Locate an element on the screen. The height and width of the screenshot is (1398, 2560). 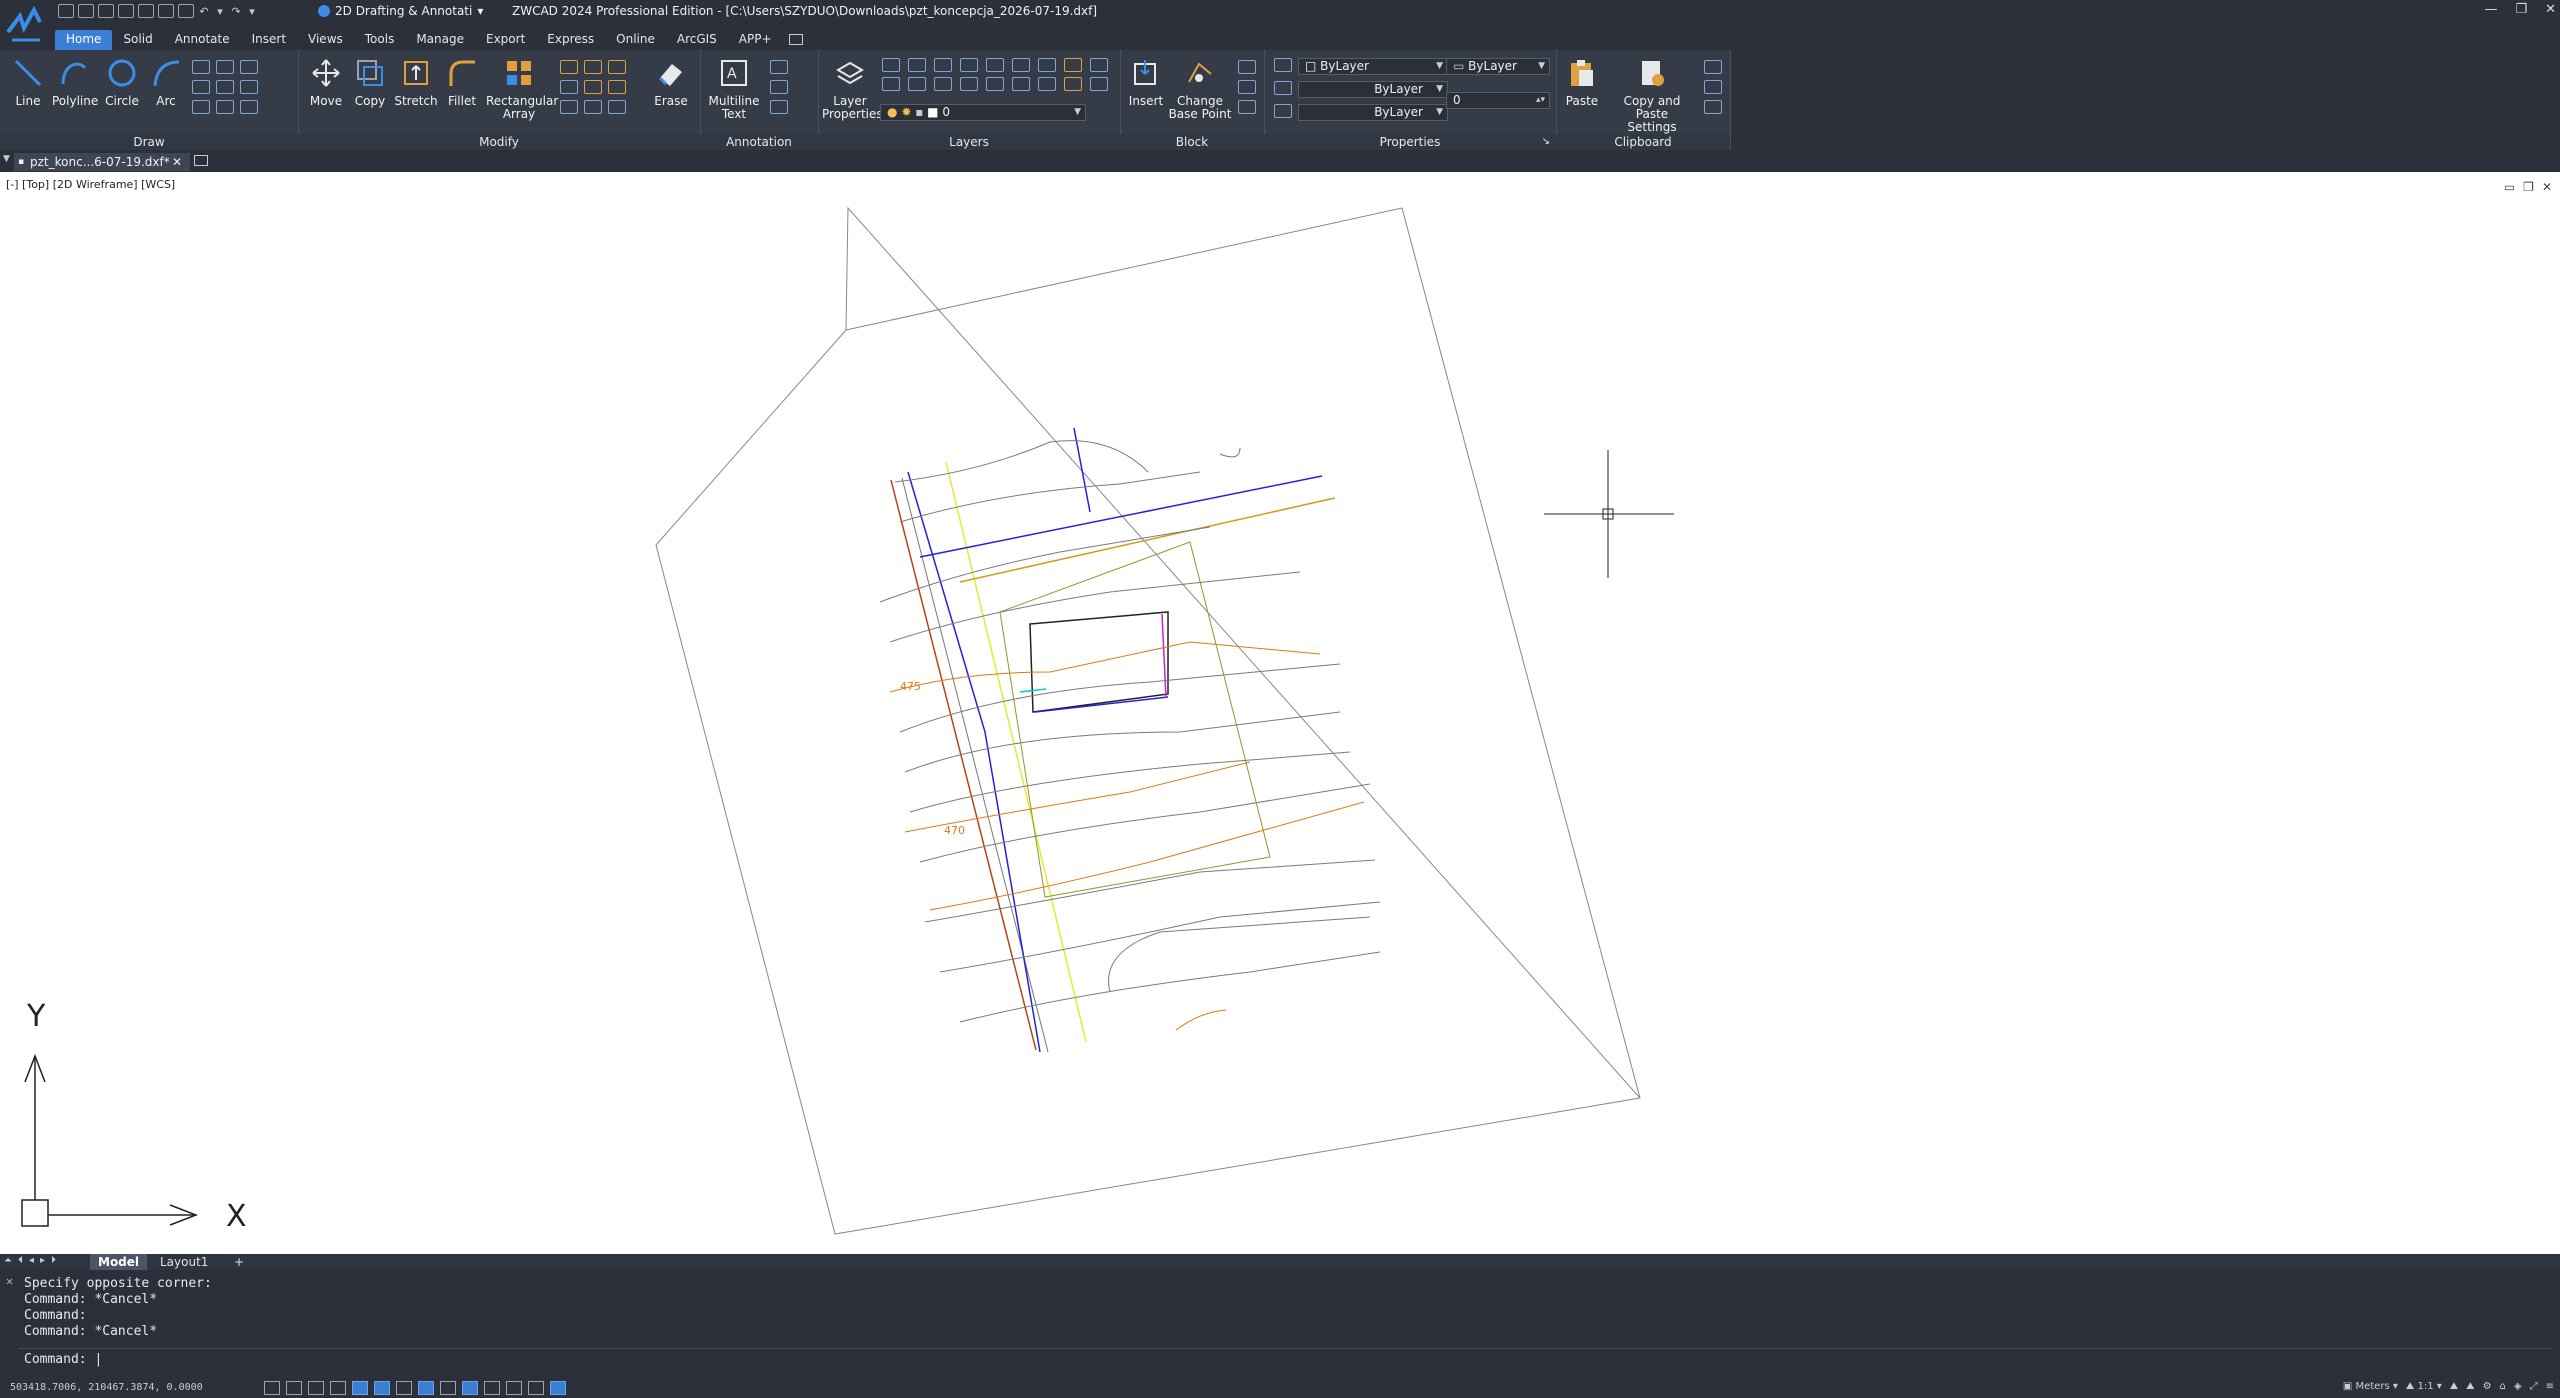
save-as-icon is located at coordinates (126, 11).